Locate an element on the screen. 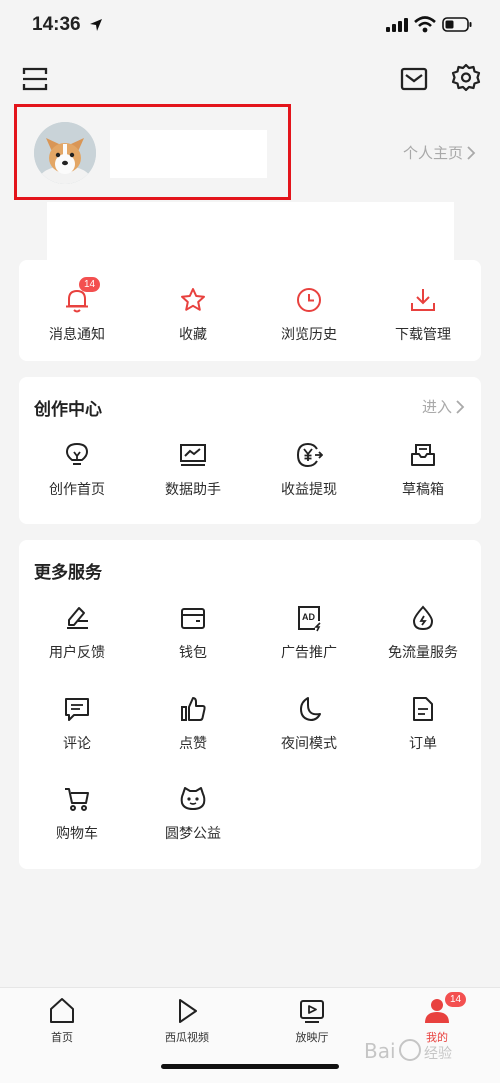  service-label: 钱包 is located at coordinates (193, 653).